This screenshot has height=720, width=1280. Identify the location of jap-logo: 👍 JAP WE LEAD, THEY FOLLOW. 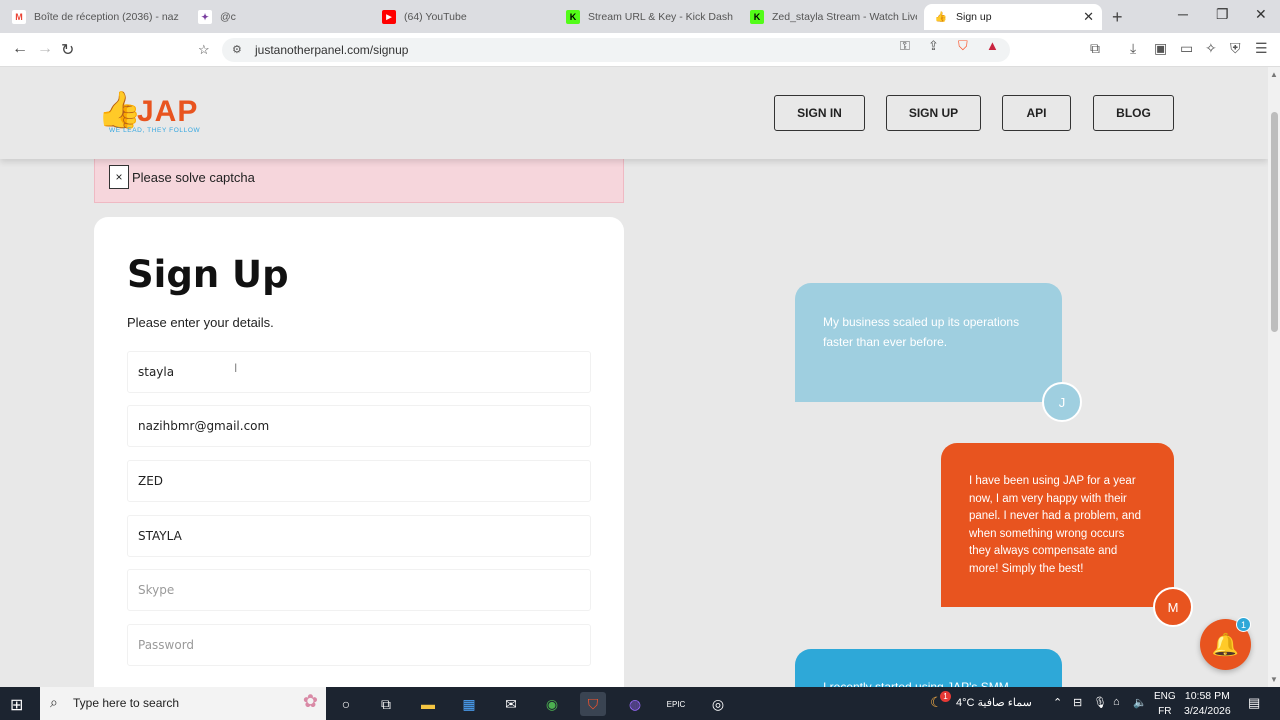
(155, 112).